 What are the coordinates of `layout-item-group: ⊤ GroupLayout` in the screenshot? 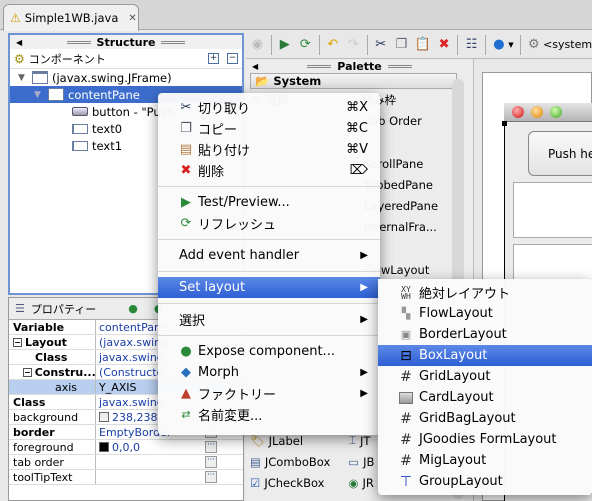 It's located at (485, 481).